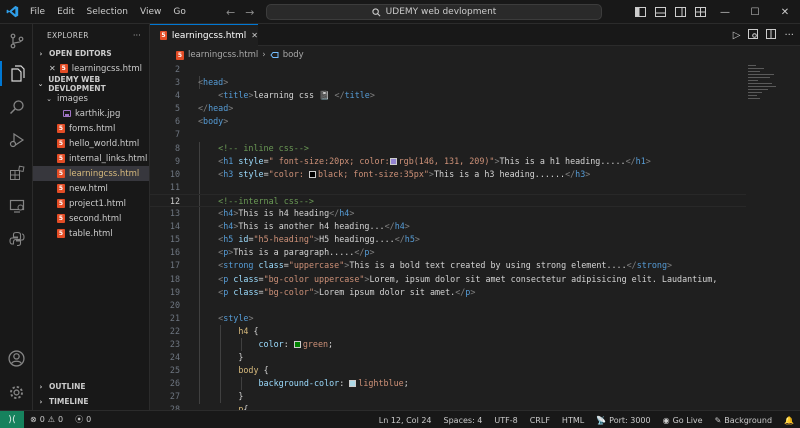  What do you see at coordinates (249, 12) in the screenshot?
I see `forward-arrow-icon: →` at bounding box center [249, 12].